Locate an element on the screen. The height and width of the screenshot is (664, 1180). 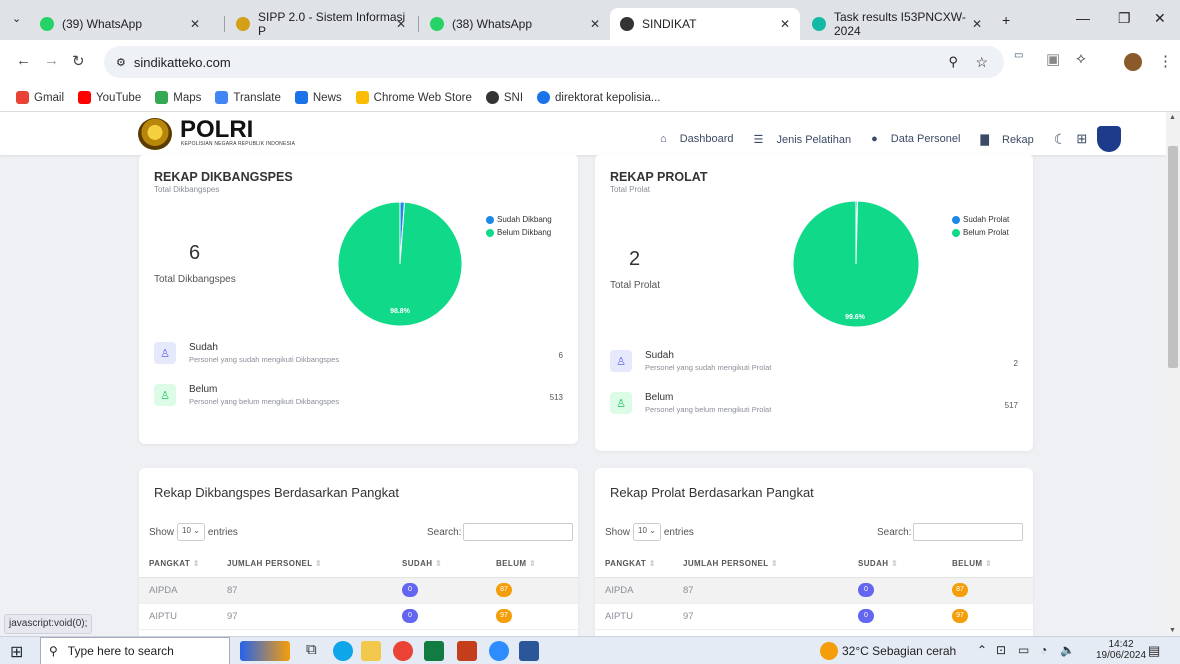
legend-item-sudah: Sudah Prolat is located at coordinates (980, 219).